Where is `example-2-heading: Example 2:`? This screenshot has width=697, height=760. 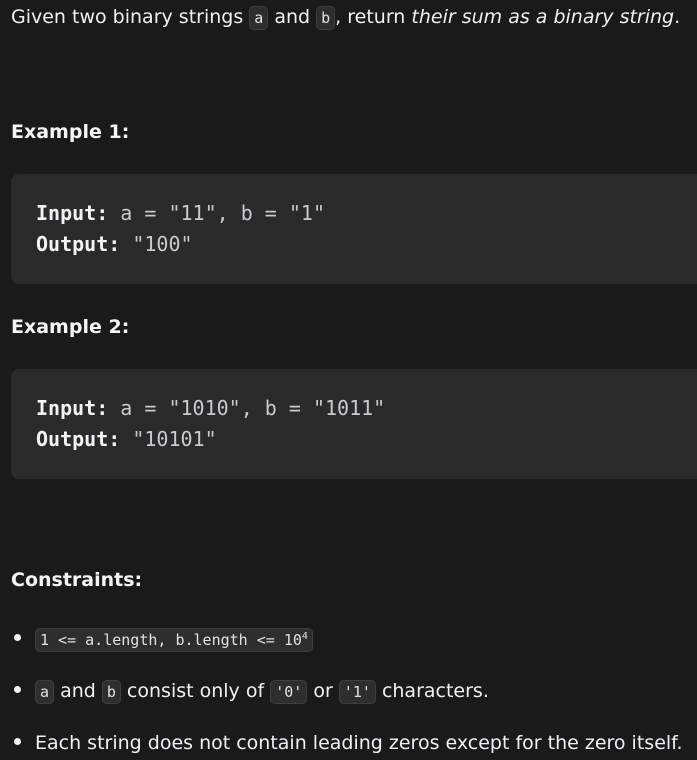
example-2-heading: Example 2: is located at coordinates (70, 327).